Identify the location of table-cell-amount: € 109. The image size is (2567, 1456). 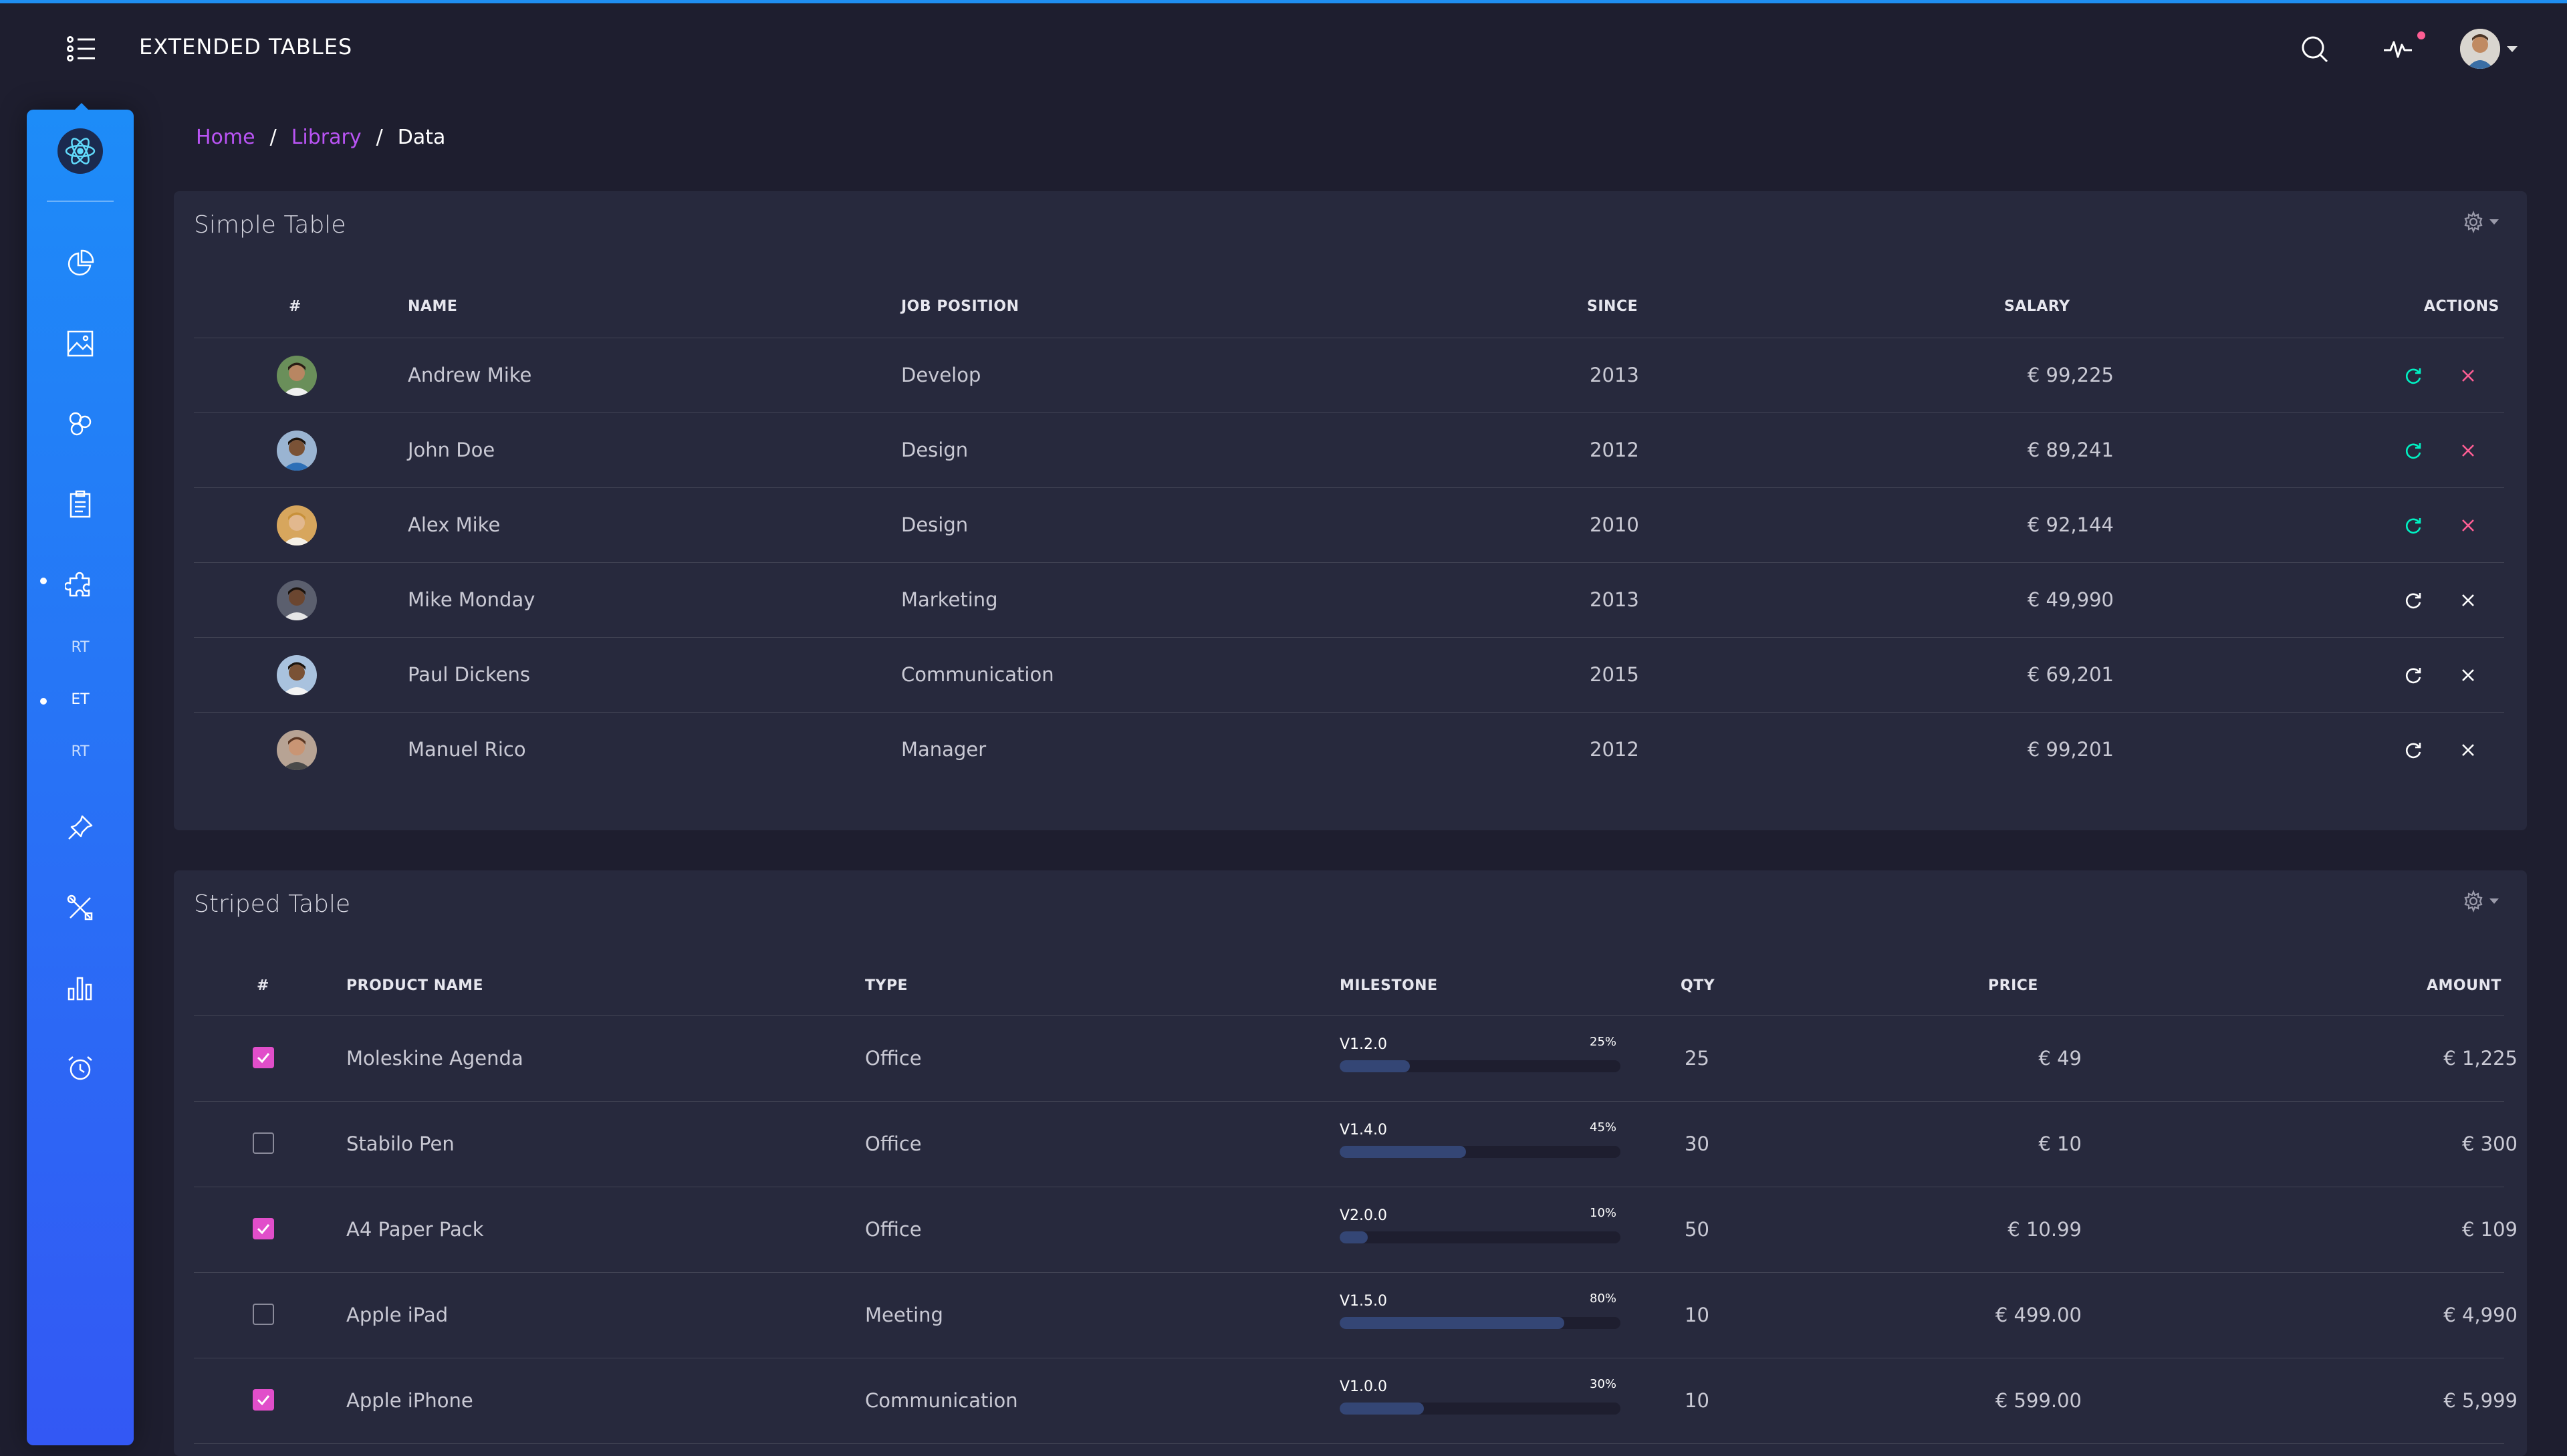
(2489, 1229).